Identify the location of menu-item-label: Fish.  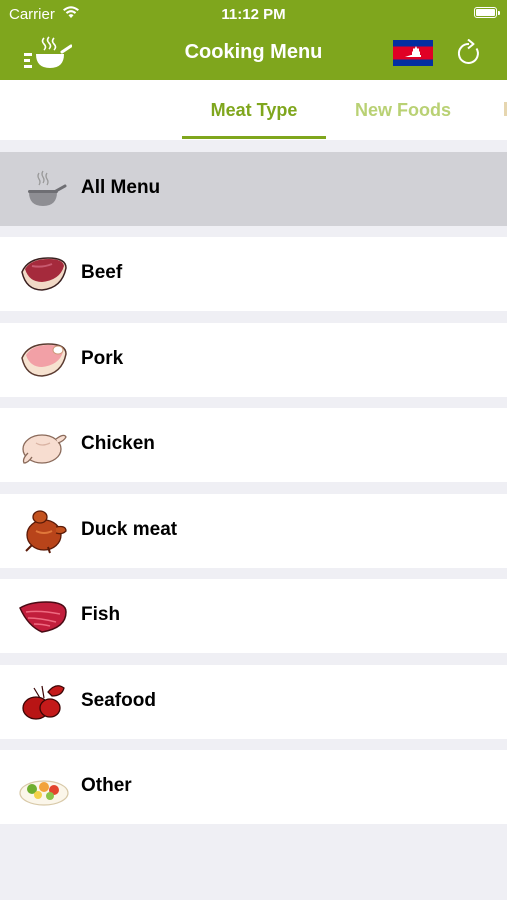
(101, 614).